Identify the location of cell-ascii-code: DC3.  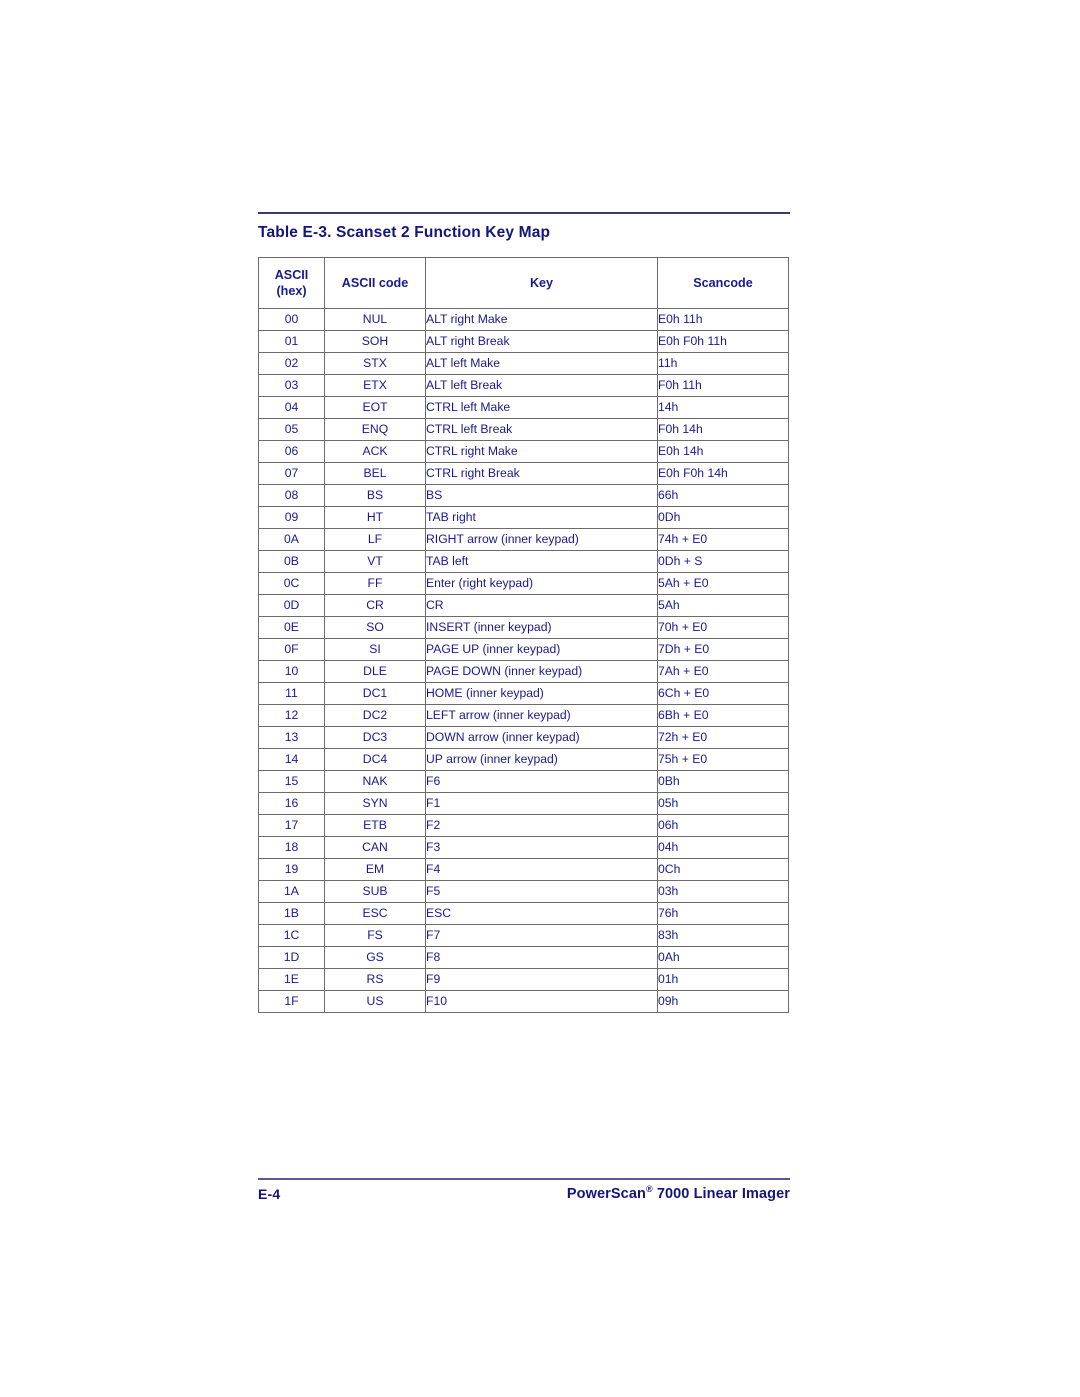
(375, 737).